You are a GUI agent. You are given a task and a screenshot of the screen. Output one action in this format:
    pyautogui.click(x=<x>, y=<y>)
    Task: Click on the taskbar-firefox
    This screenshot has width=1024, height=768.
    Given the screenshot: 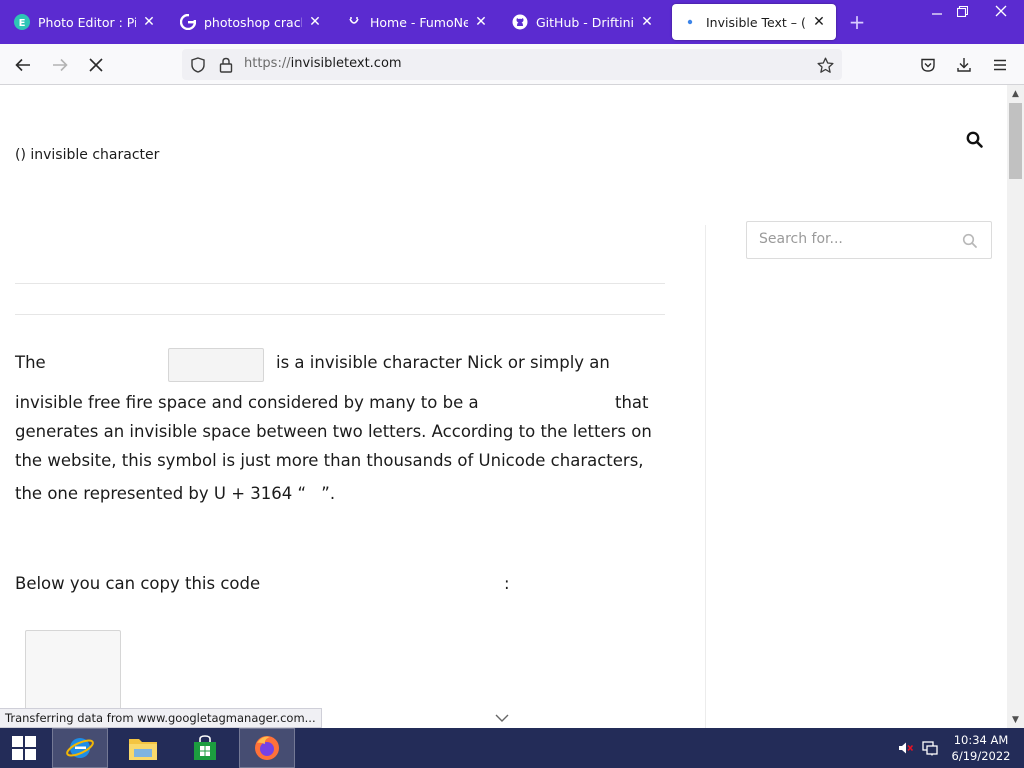 What is the action you would take?
    pyautogui.click(x=267, y=748)
    